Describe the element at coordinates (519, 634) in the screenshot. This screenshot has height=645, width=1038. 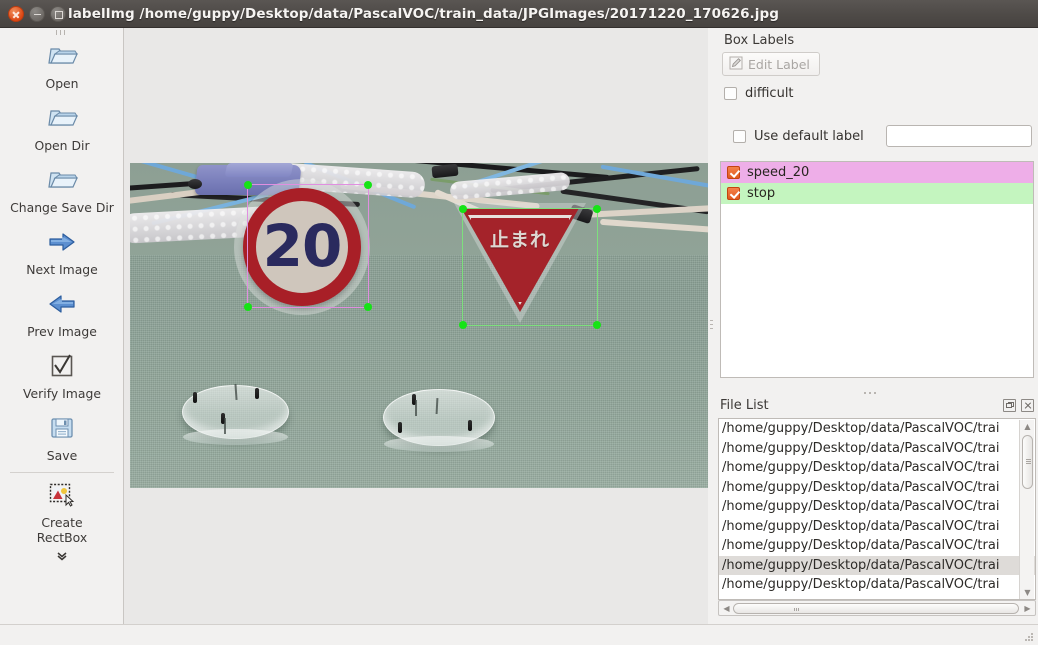
I see `status-bar` at that location.